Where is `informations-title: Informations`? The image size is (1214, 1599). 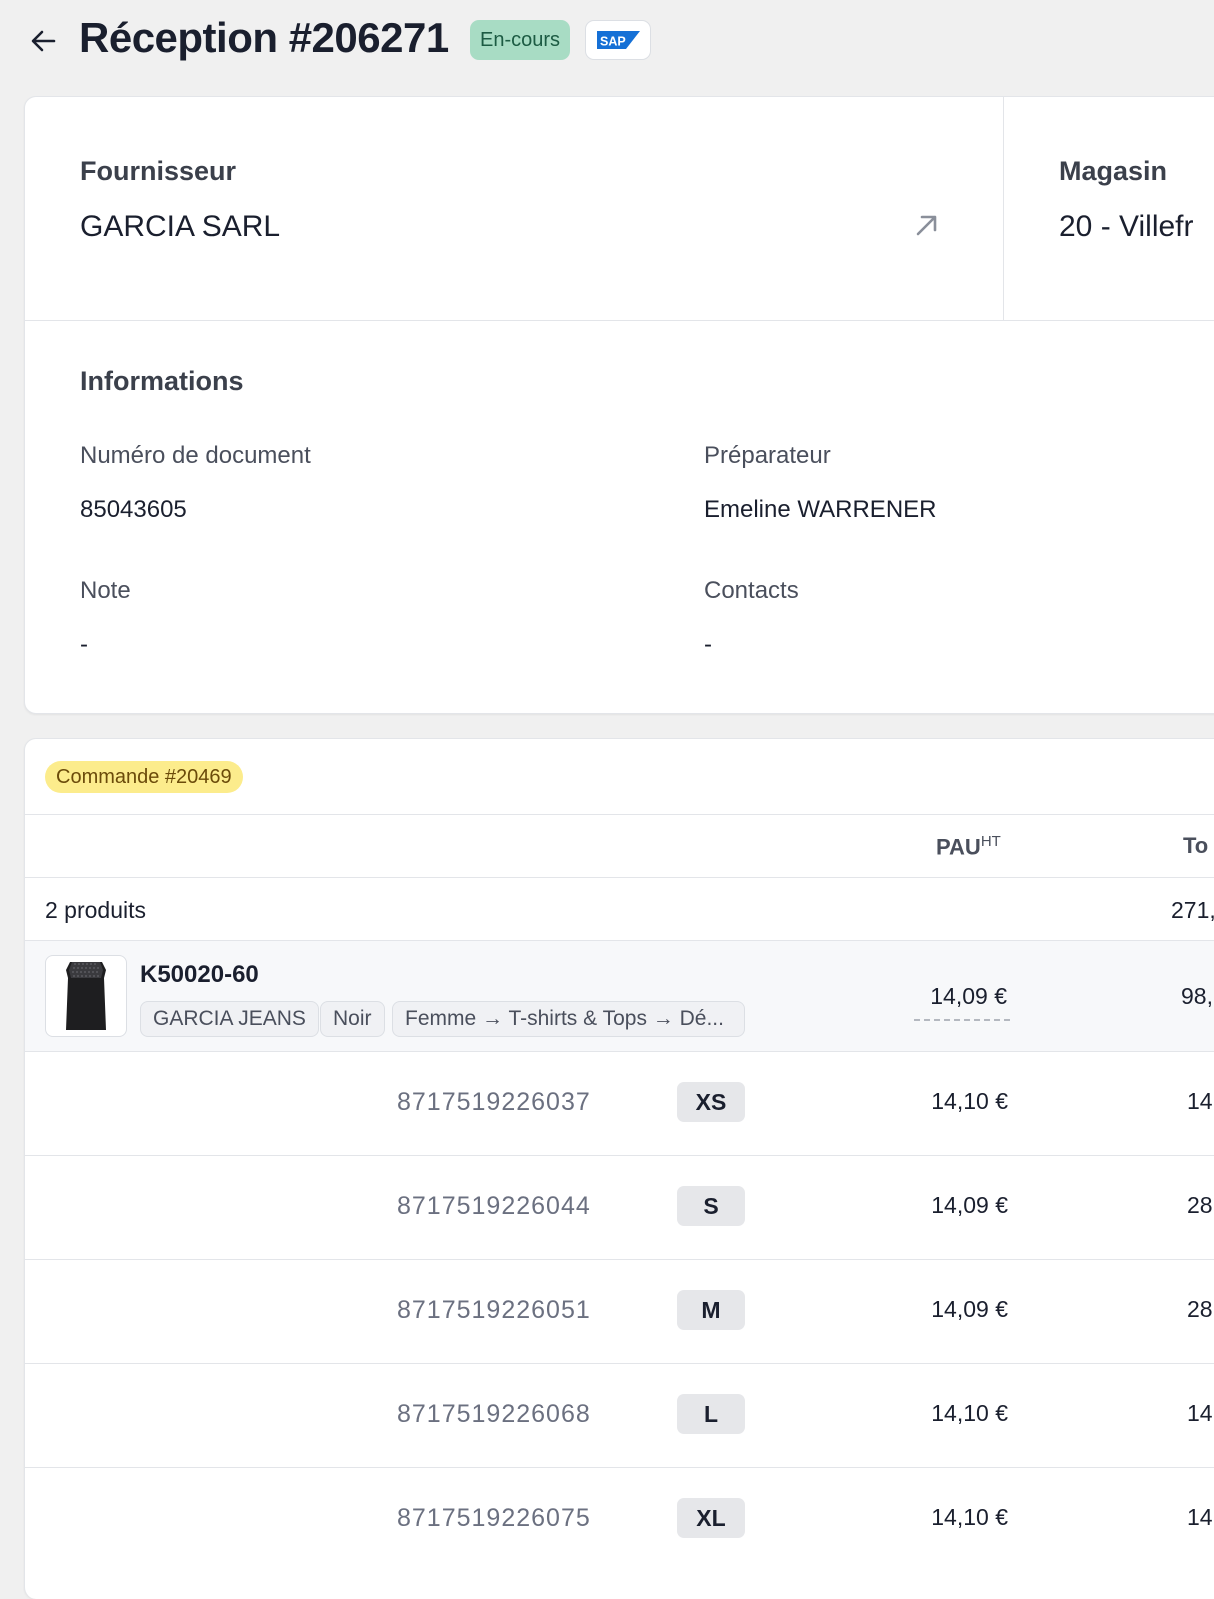
informations-title: Informations is located at coordinates (162, 381).